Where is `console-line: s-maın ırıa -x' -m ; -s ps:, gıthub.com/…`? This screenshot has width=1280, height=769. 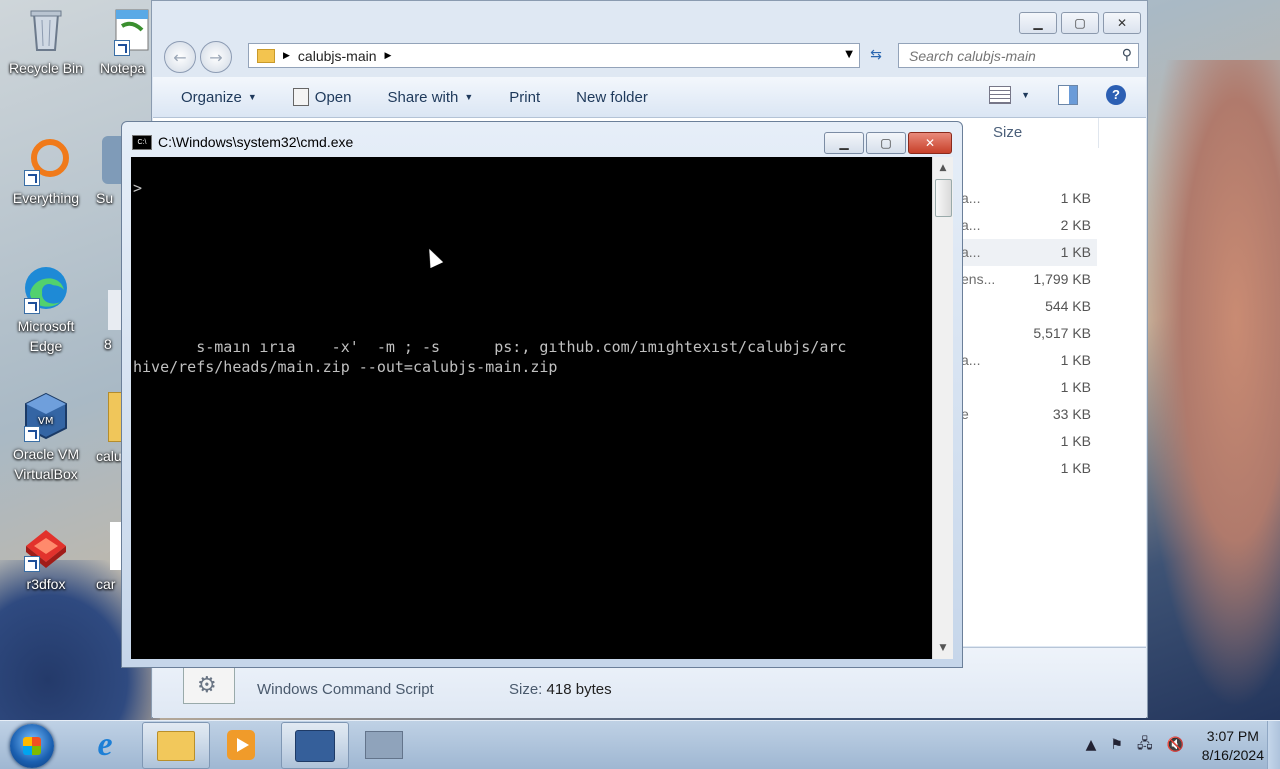 console-line: s-maın ırıa -x' -m ; -s ps:, gıthub.com/… is located at coordinates (490, 347).